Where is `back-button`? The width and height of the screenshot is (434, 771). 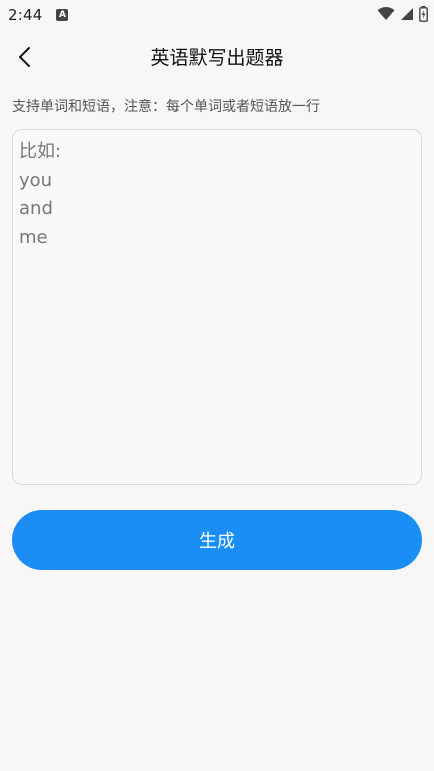 back-button is located at coordinates (25, 57).